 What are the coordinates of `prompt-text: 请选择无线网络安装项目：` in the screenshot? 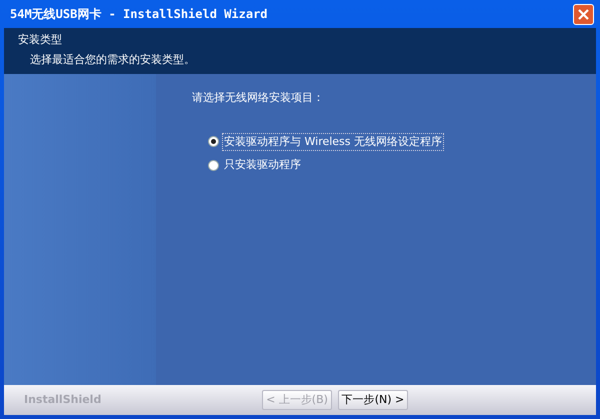 It's located at (258, 98).